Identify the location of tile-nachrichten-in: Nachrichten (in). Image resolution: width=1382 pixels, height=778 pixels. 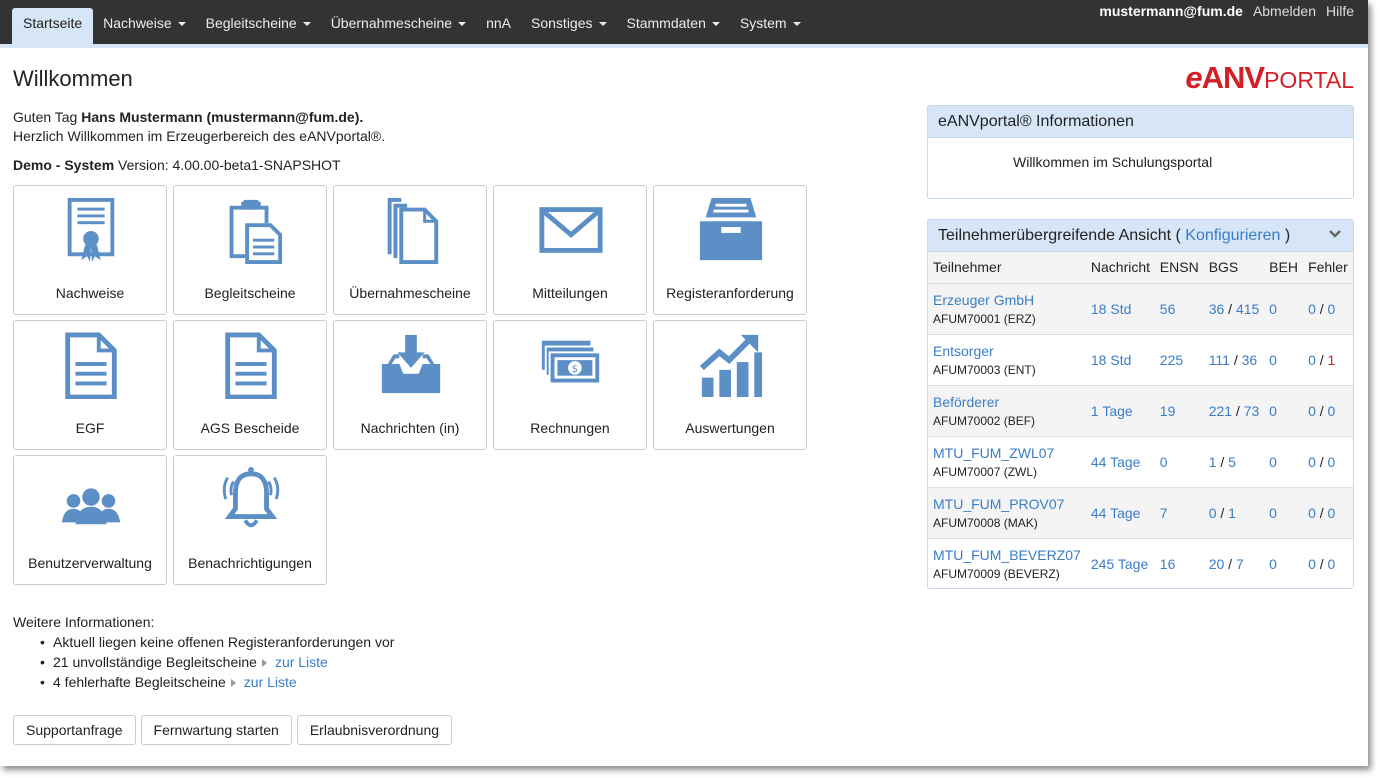
(410, 385).